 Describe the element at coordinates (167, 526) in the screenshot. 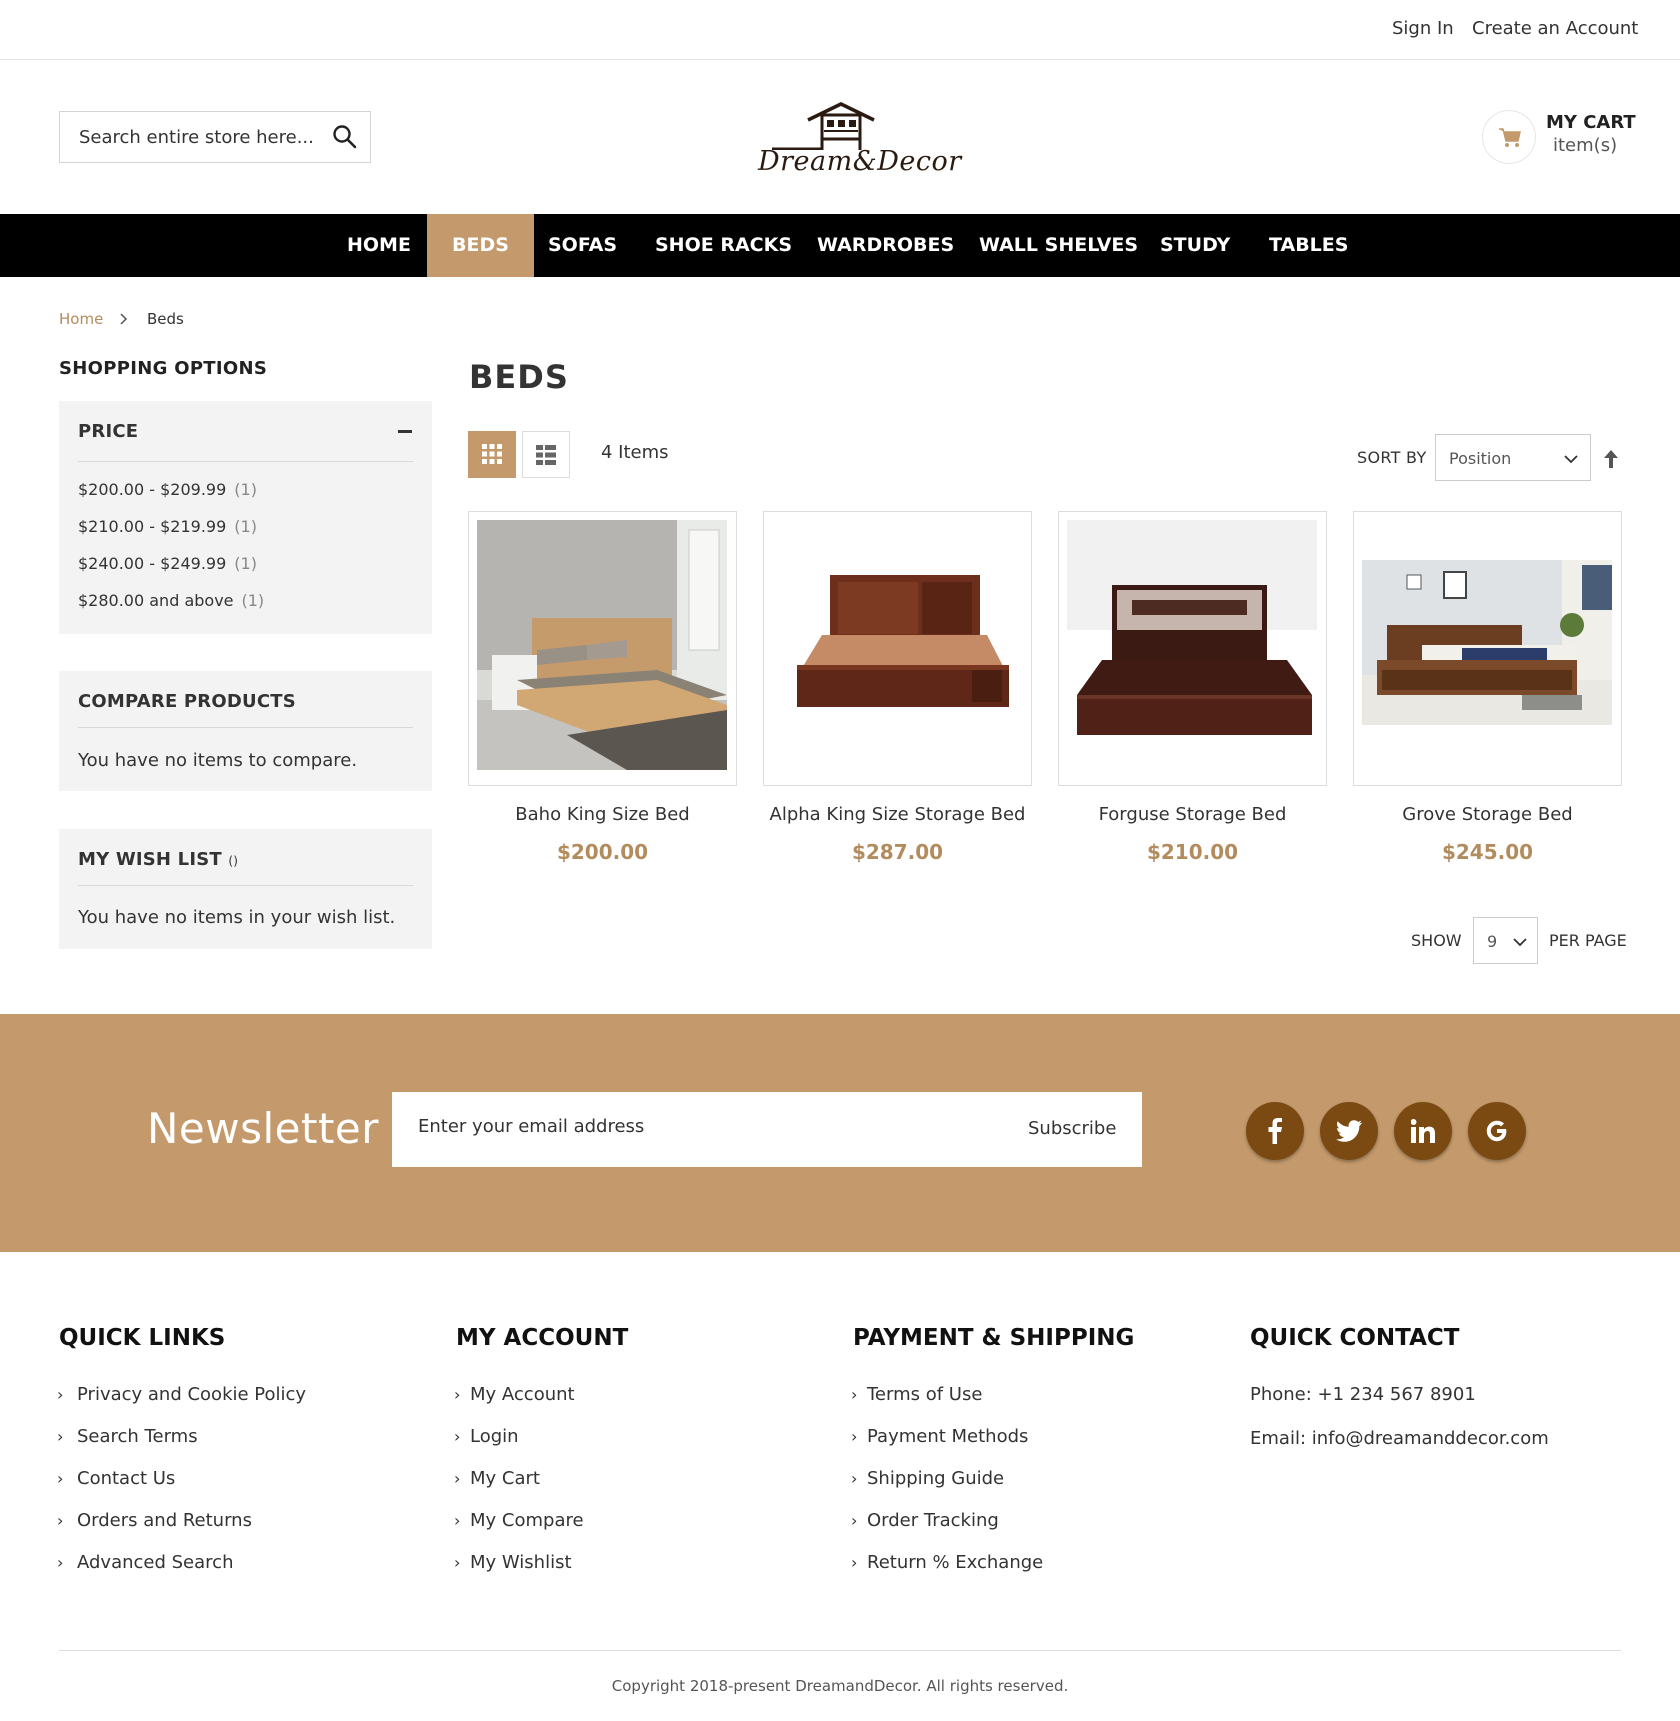

I see `price-filter-item: $210.00 - $219.99 (1)` at that location.